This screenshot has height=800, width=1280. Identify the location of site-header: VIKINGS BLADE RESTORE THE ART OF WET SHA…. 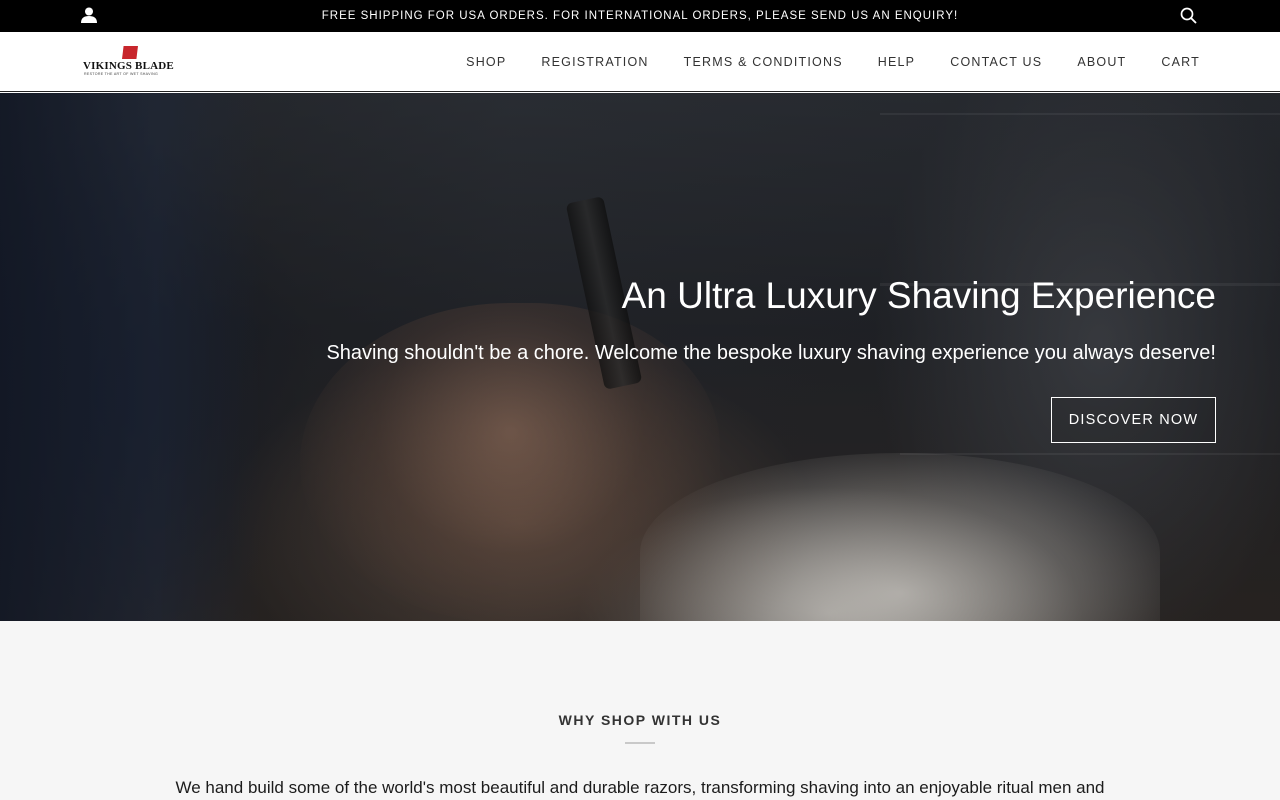
(640, 62).